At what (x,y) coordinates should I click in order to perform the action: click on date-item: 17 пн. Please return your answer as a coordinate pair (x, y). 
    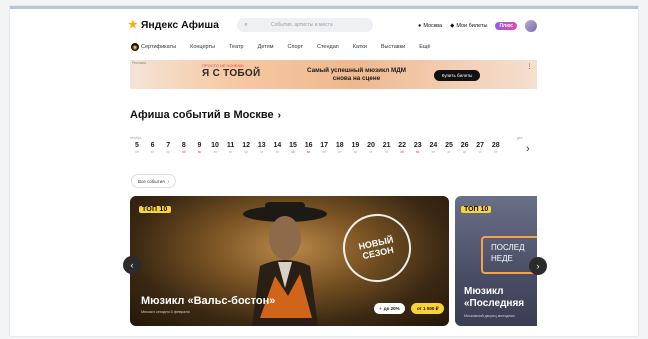
    Looking at the image, I should click on (324, 148).